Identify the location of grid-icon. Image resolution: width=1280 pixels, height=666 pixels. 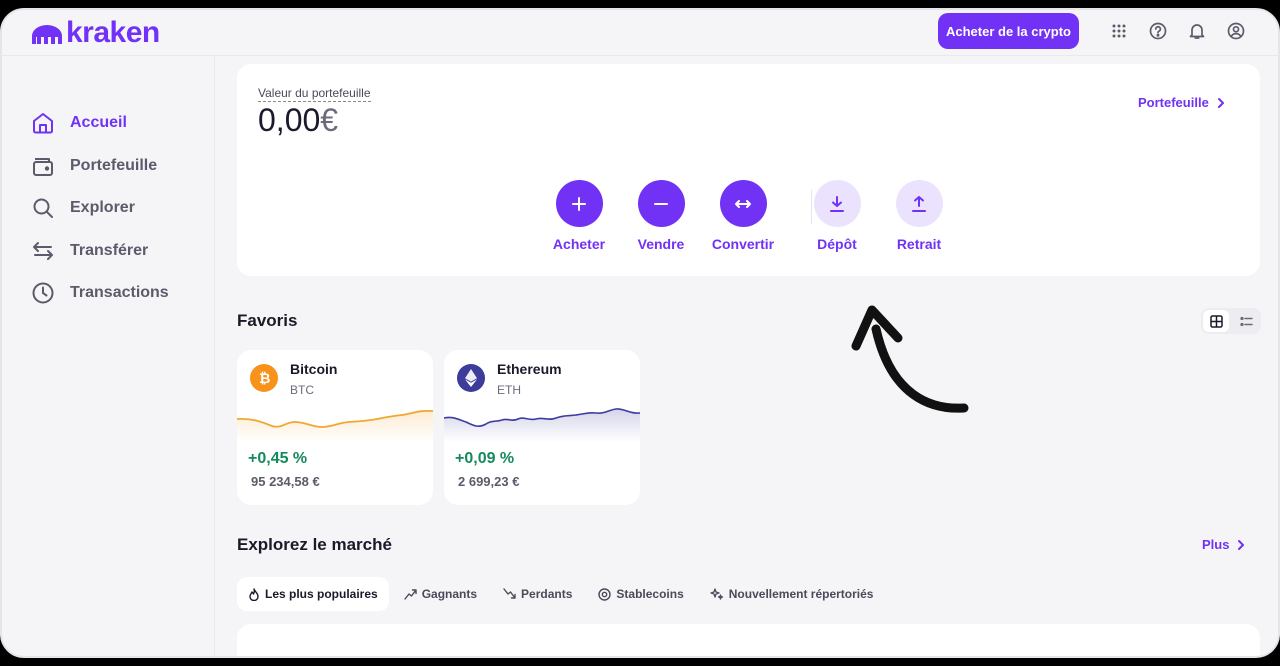
(1119, 31).